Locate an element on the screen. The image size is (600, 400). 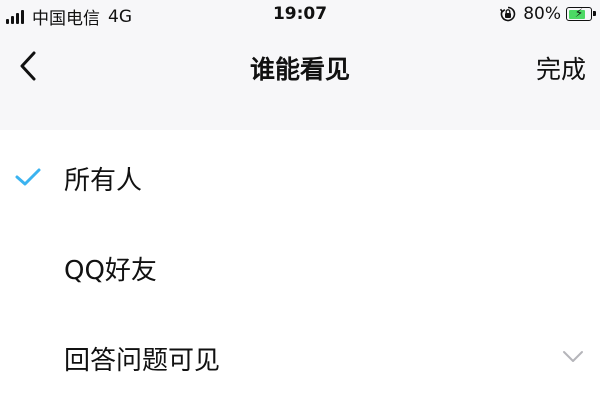
battery-percent: 80% is located at coordinates (542, 14).